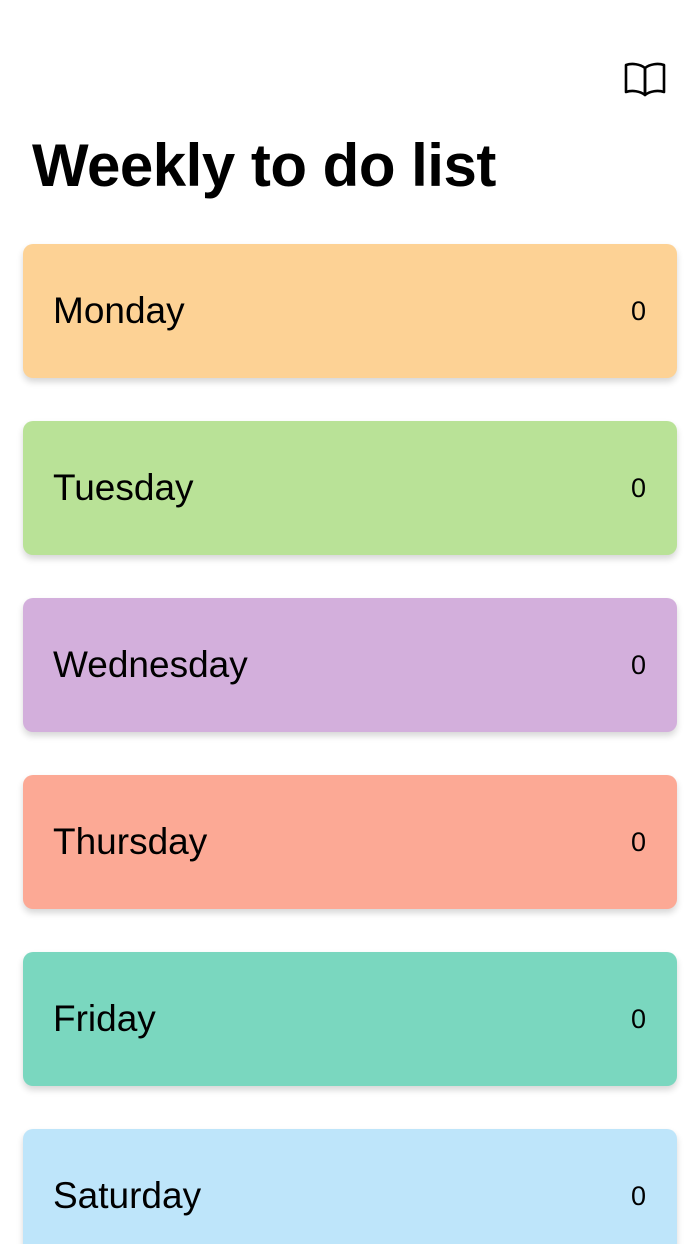 Image resolution: width=700 pixels, height=1244 pixels. What do you see at coordinates (264, 165) in the screenshot?
I see `page-title: Weekly to do list` at bounding box center [264, 165].